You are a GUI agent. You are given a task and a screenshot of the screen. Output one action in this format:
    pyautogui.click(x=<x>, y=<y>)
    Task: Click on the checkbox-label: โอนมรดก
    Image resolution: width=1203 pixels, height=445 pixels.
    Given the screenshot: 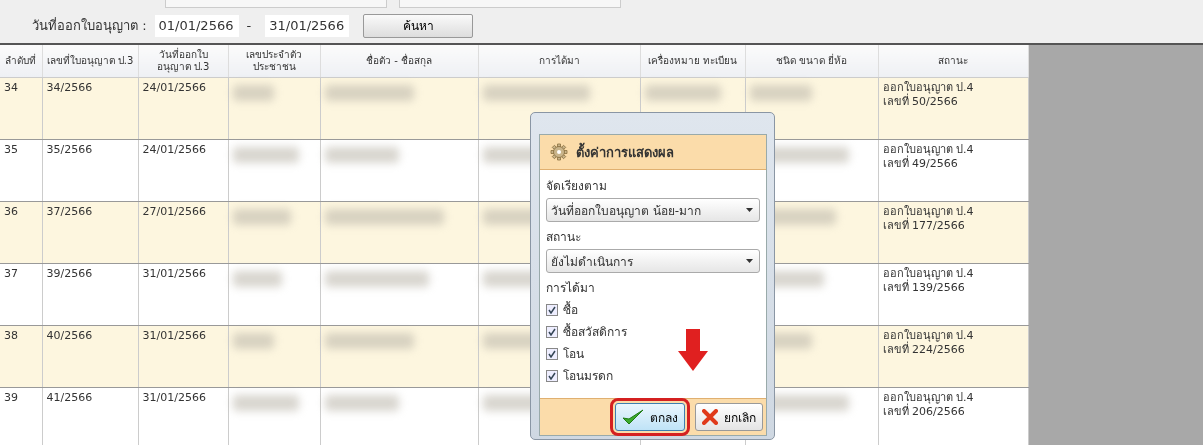 What is the action you would take?
    pyautogui.click(x=588, y=376)
    